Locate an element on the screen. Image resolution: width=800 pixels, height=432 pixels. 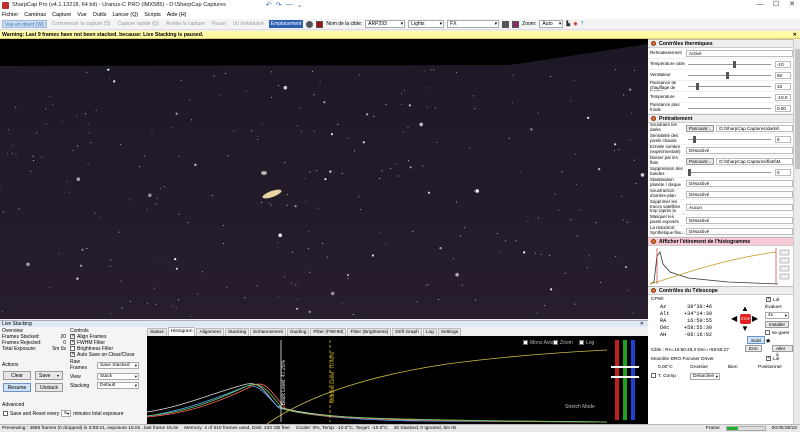
tab-guiding: Guiding is located at coordinates (298, 332).